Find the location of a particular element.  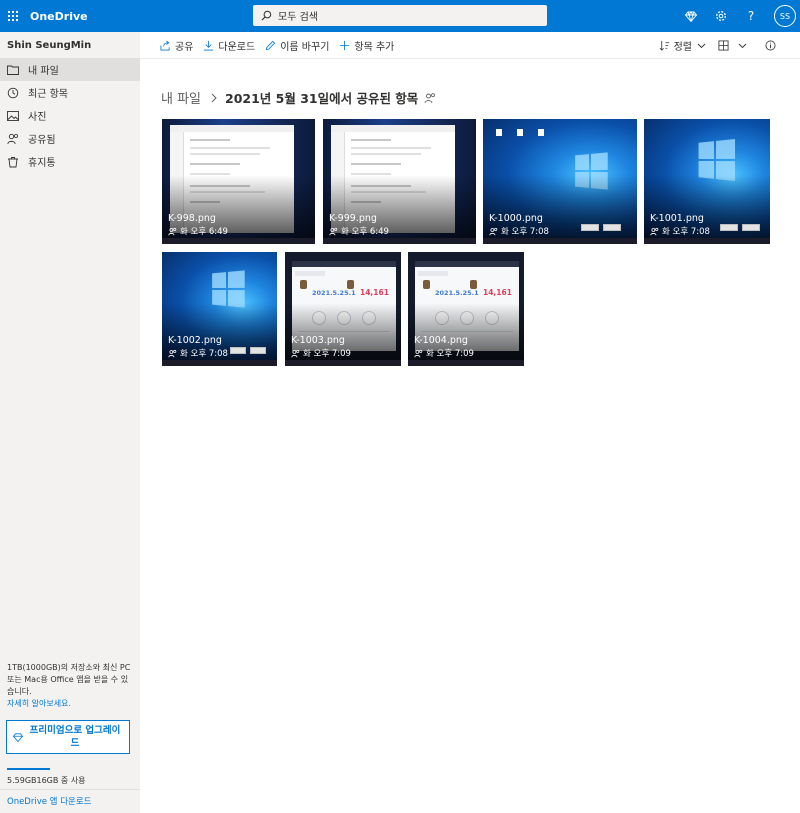

sidebar-item-label: 휴지통 is located at coordinates (42, 161).